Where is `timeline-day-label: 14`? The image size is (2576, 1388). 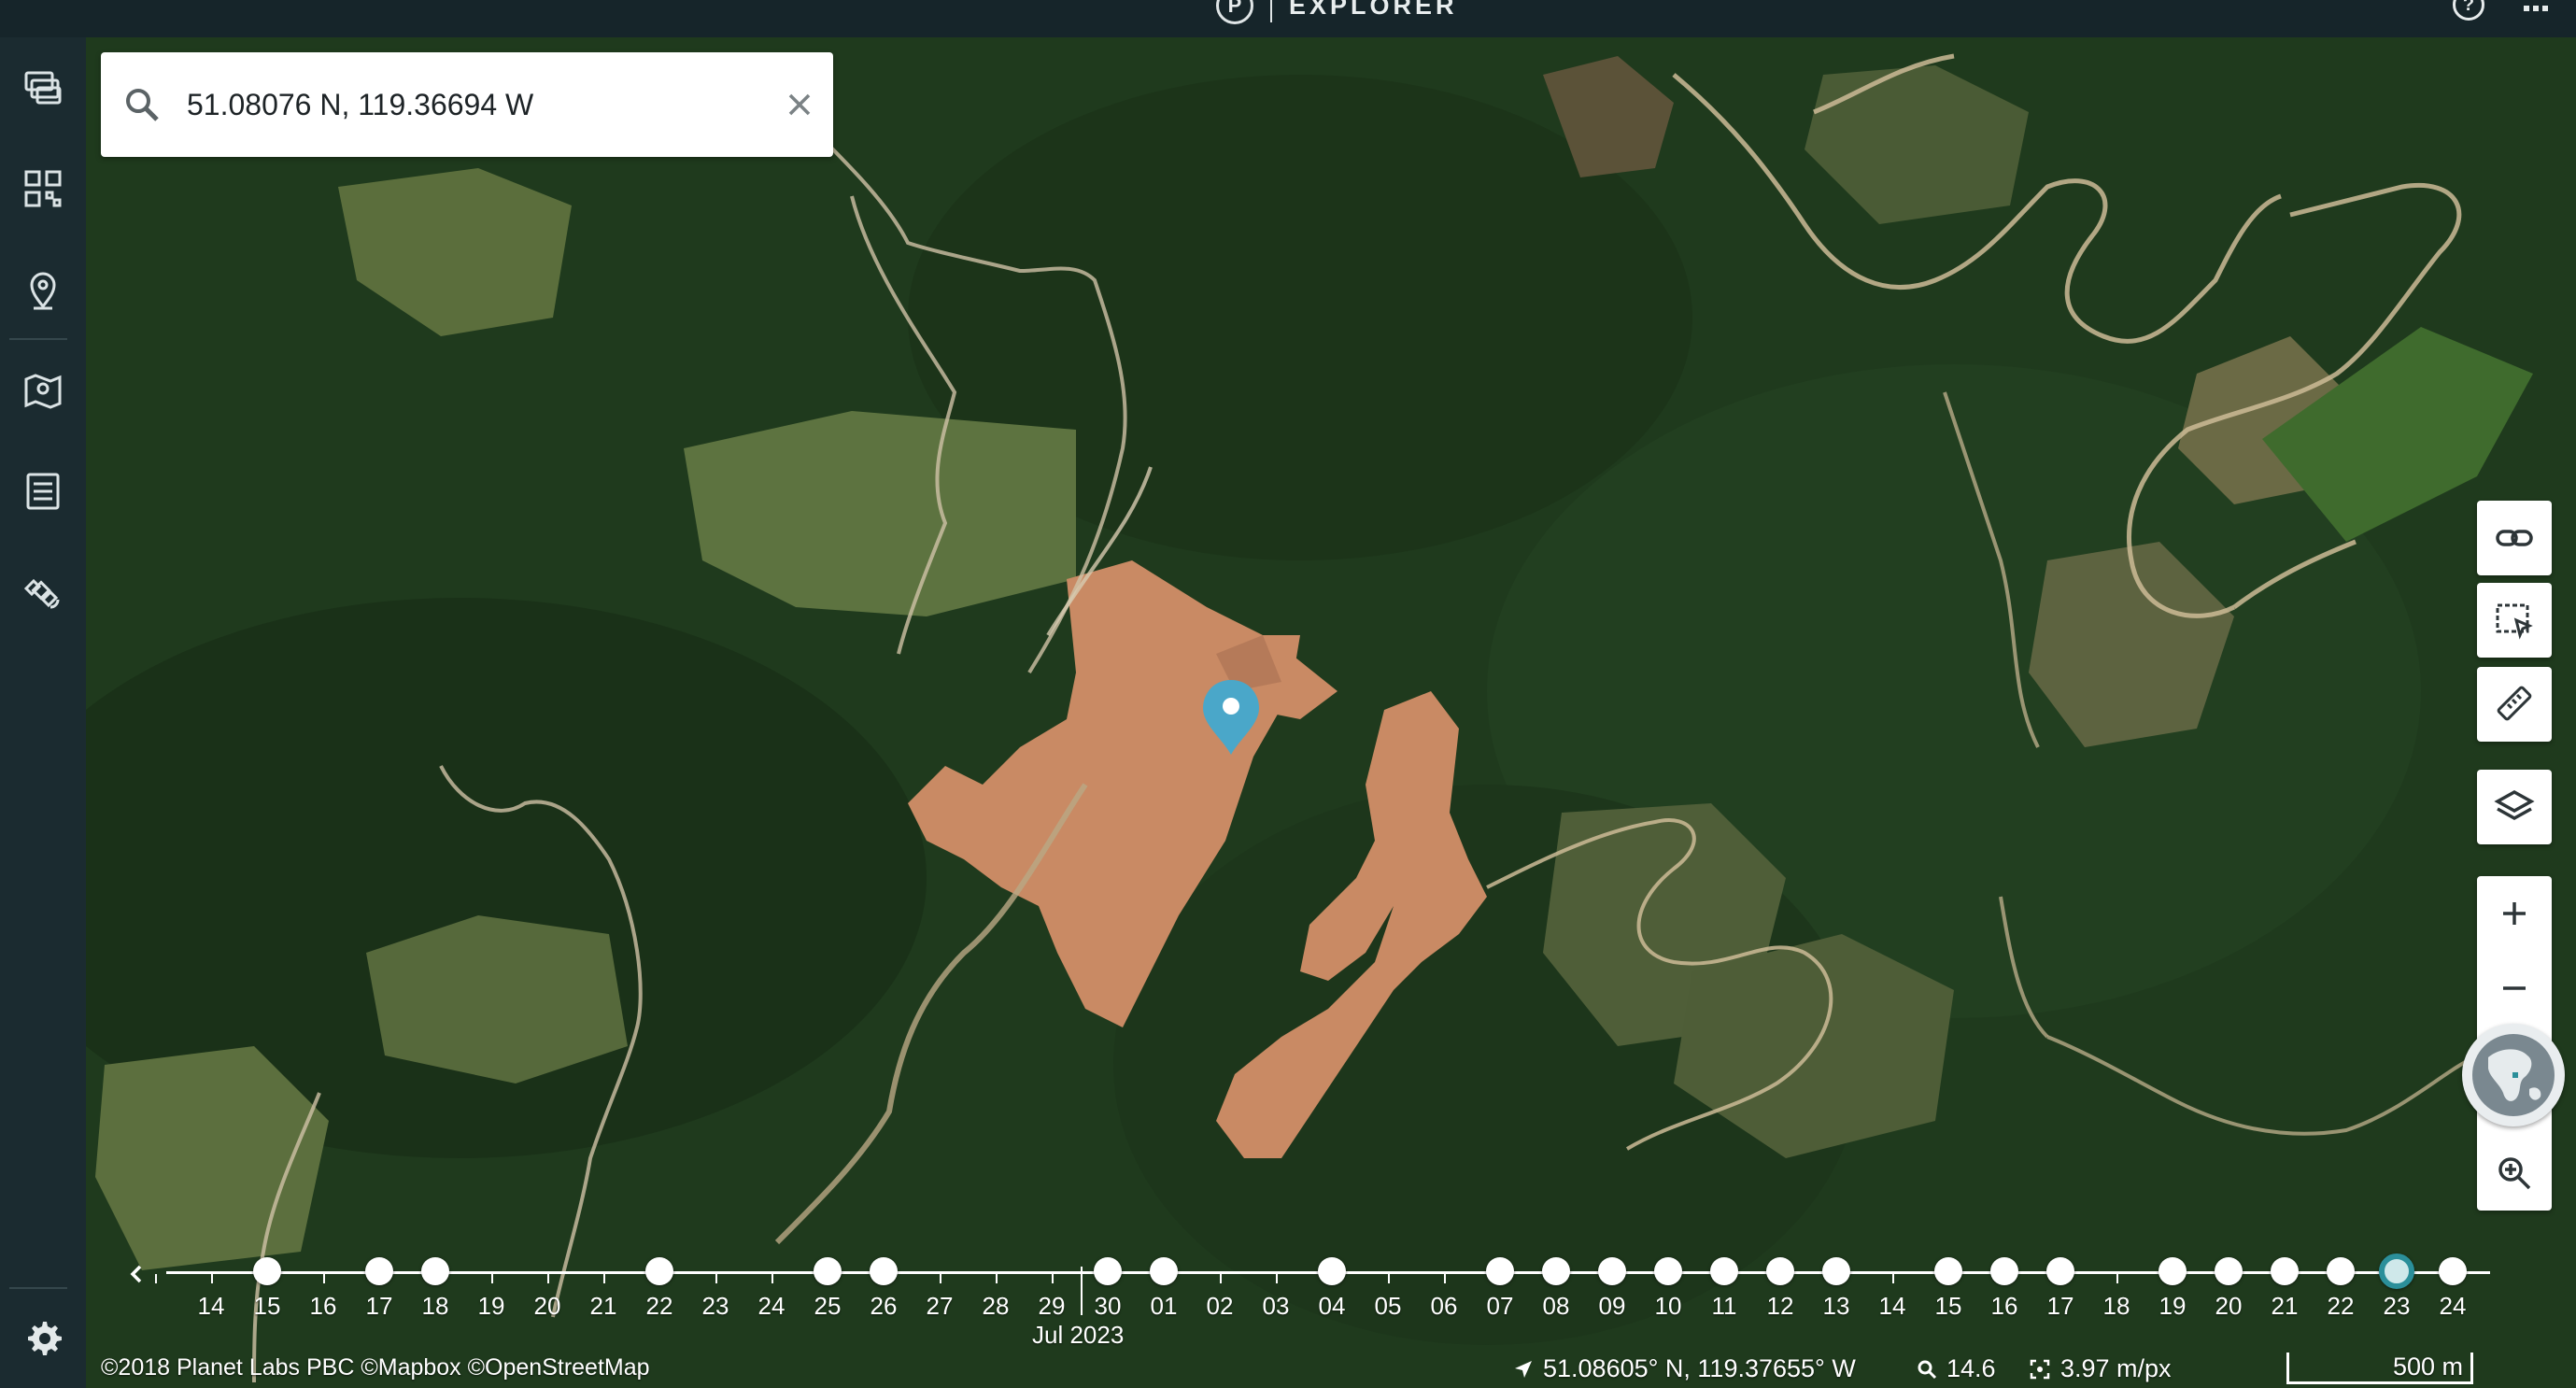
timeline-day-label: 14 is located at coordinates (1892, 1306).